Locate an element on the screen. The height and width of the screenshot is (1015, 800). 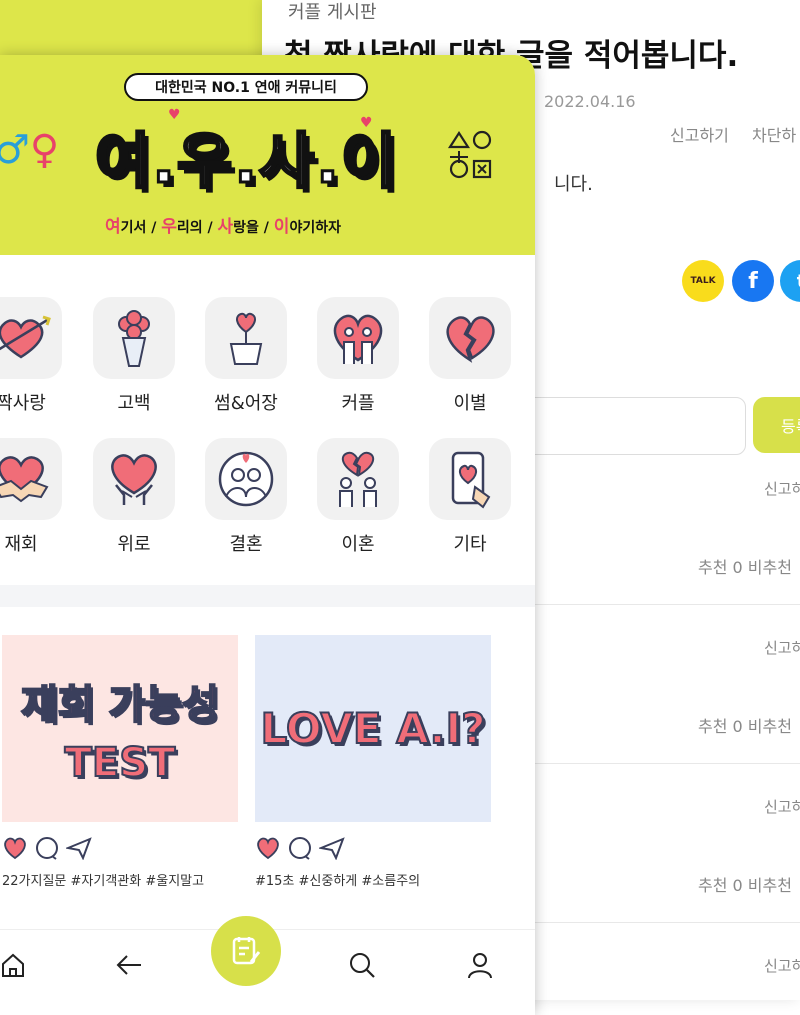
card-subtitle: TEST is located at coordinates (120, 763).